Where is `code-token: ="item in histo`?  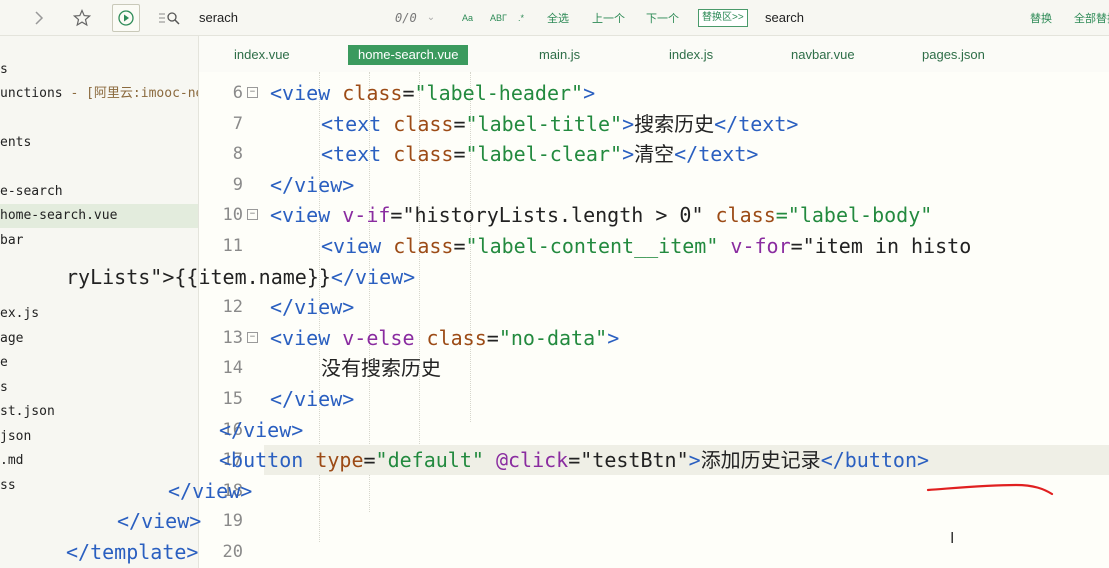
code-token: ="item in histo is located at coordinates (881, 246).